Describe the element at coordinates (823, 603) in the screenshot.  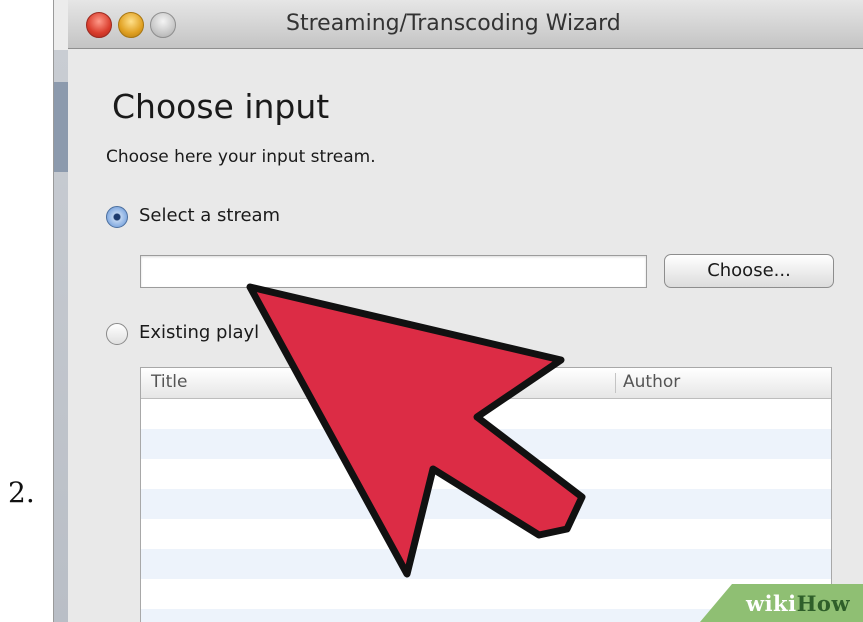
I see `watermark-how: How` at that location.